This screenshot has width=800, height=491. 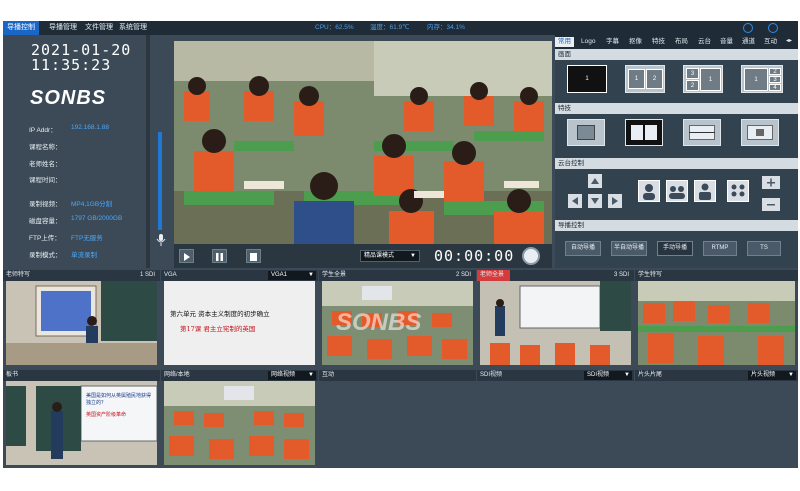 I want to click on timecode: 00:00:00, so click(x=474, y=256).